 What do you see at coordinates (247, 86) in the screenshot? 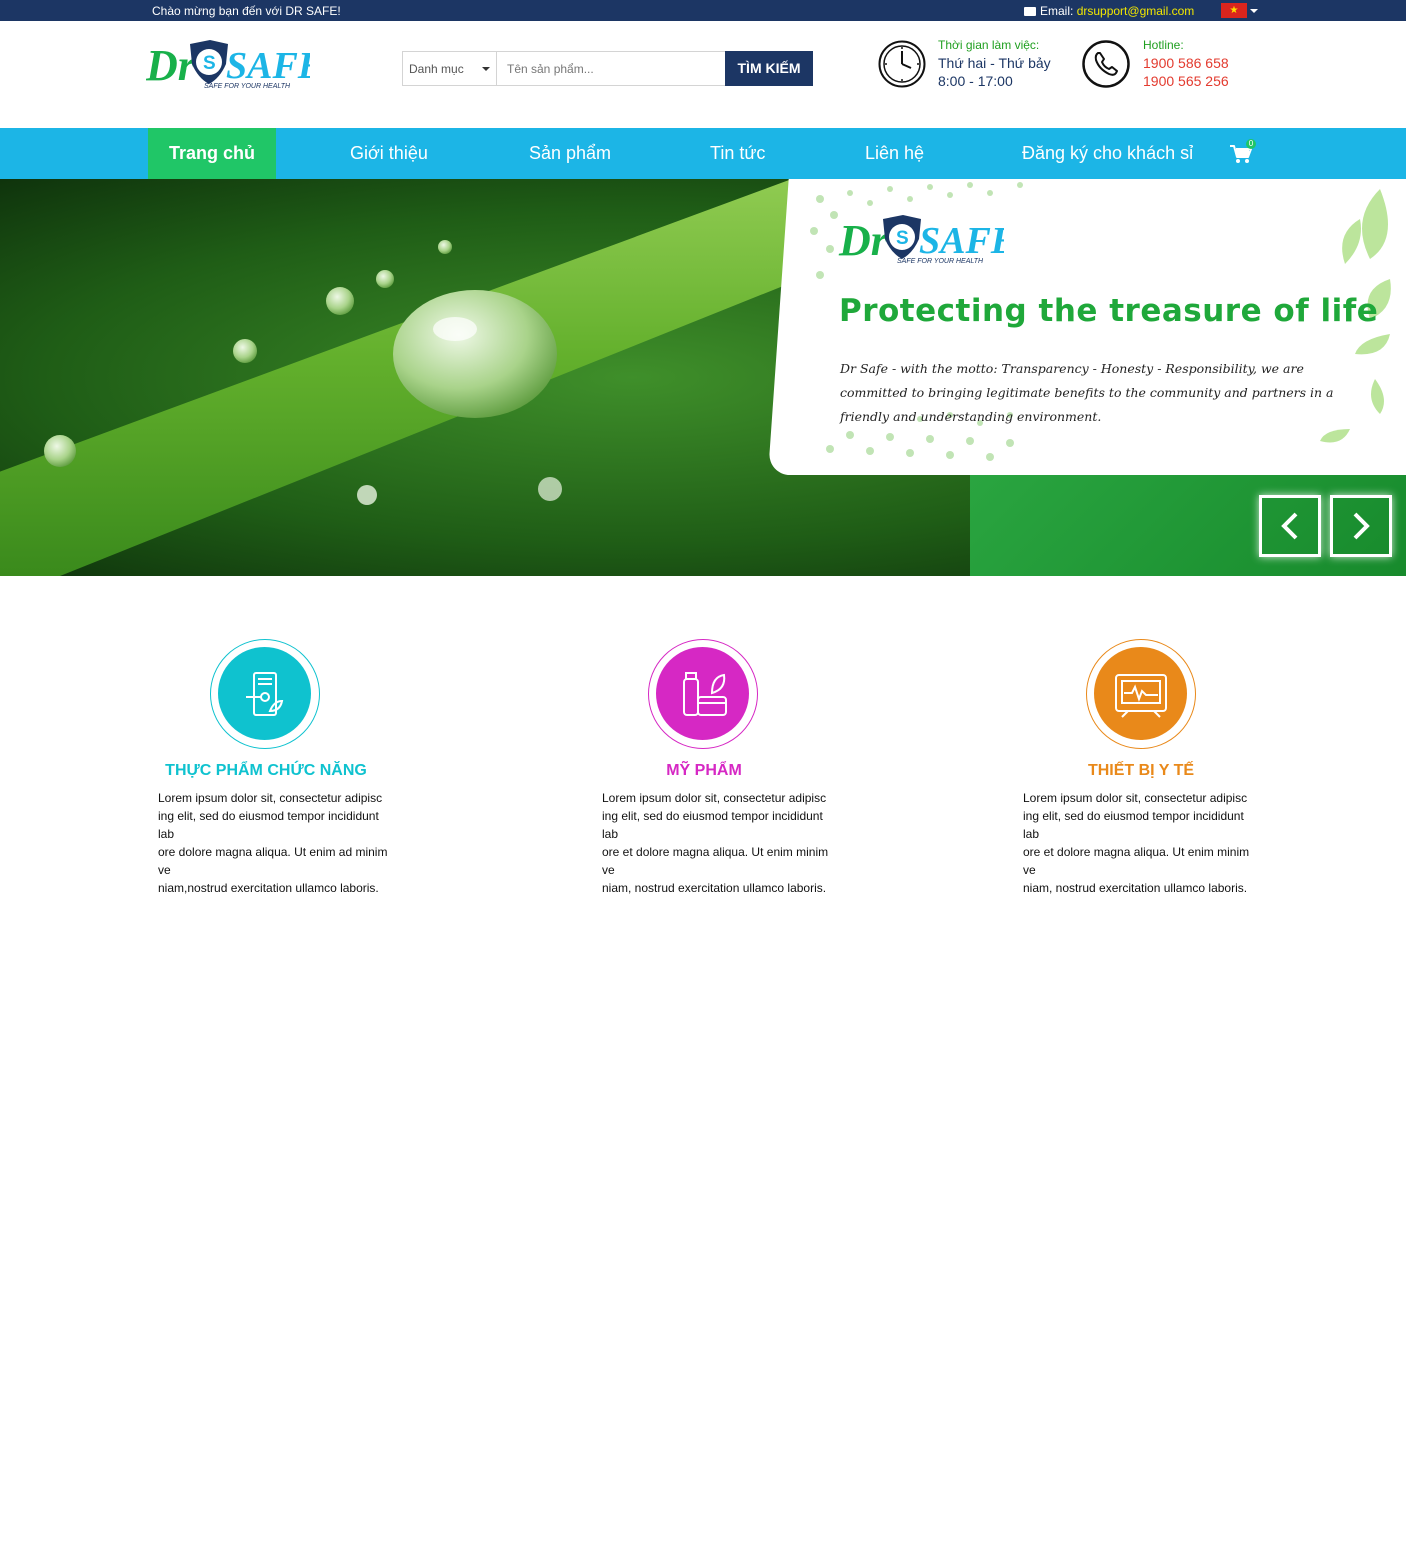
I see `logo-tagline: SAFE FOR YOUR HEALTH` at bounding box center [247, 86].